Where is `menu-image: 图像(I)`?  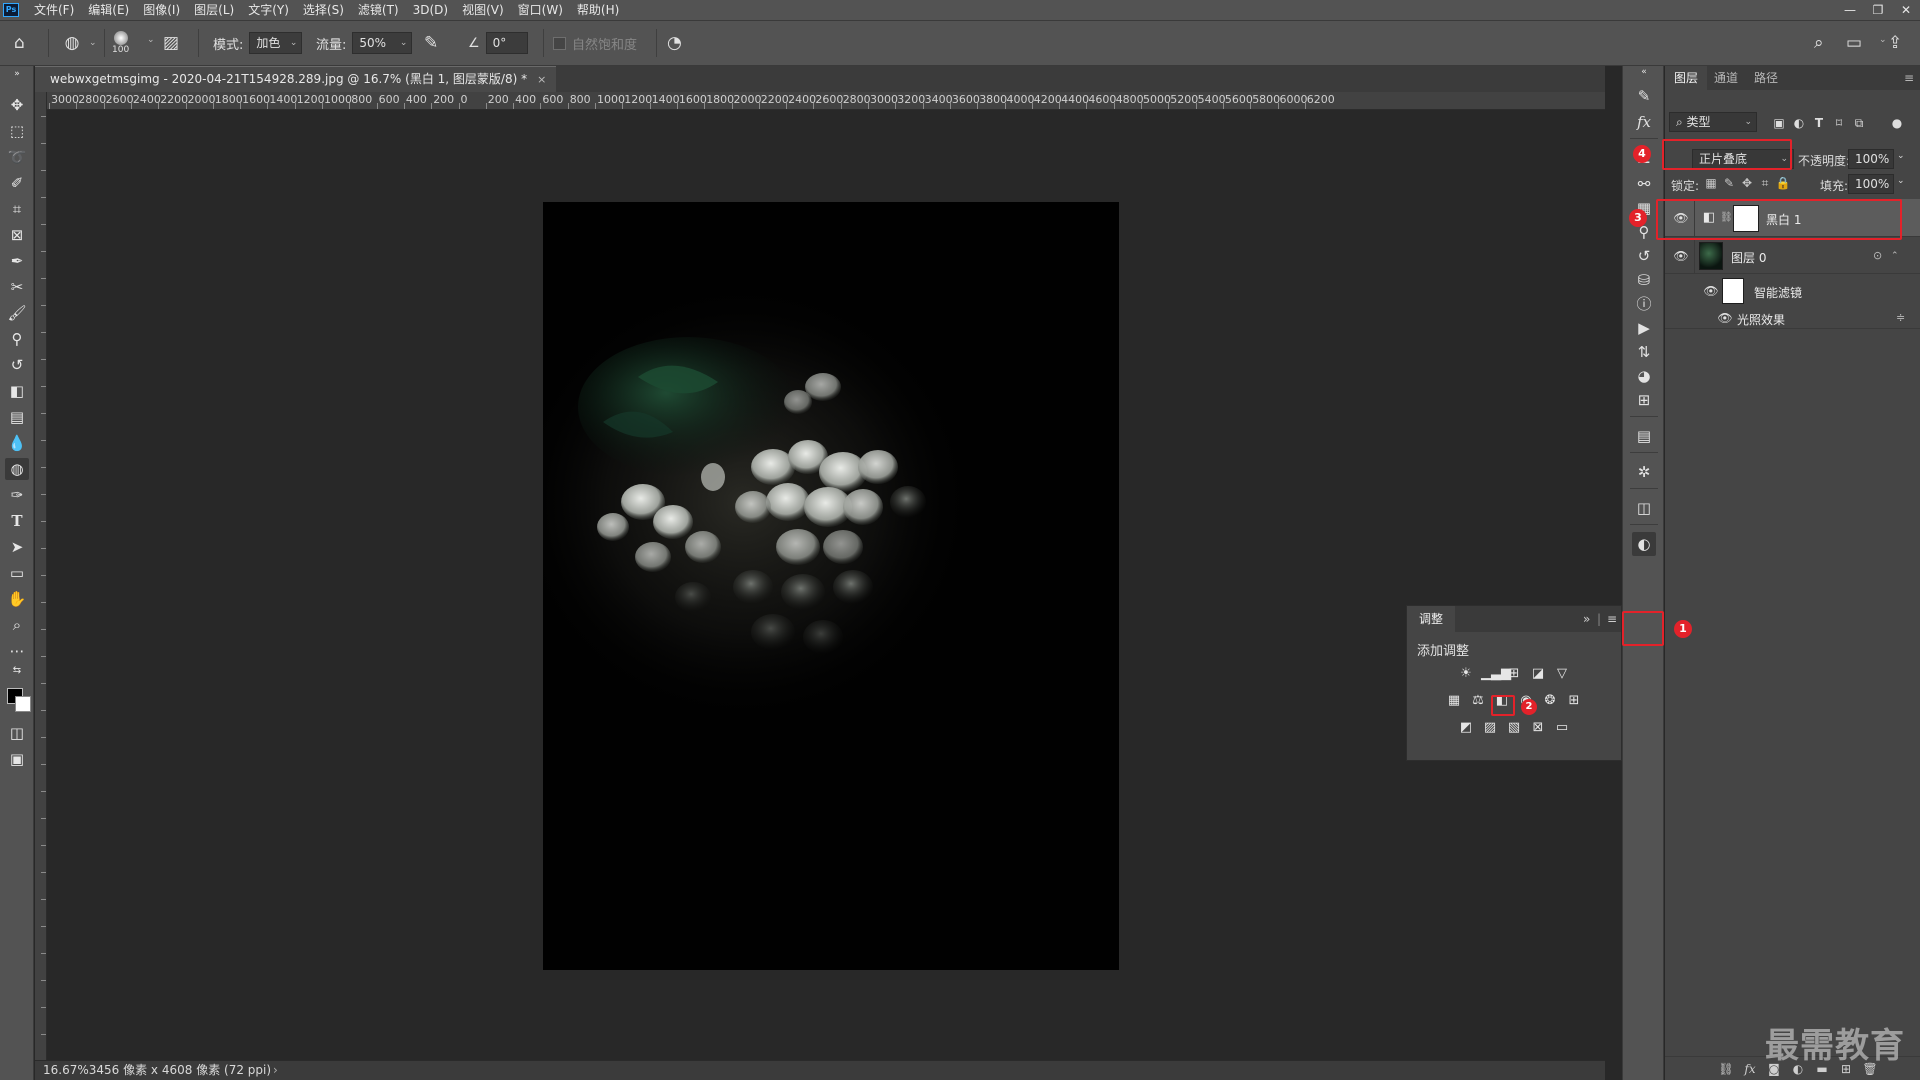
menu-image: 图像(I) is located at coordinates (161, 10).